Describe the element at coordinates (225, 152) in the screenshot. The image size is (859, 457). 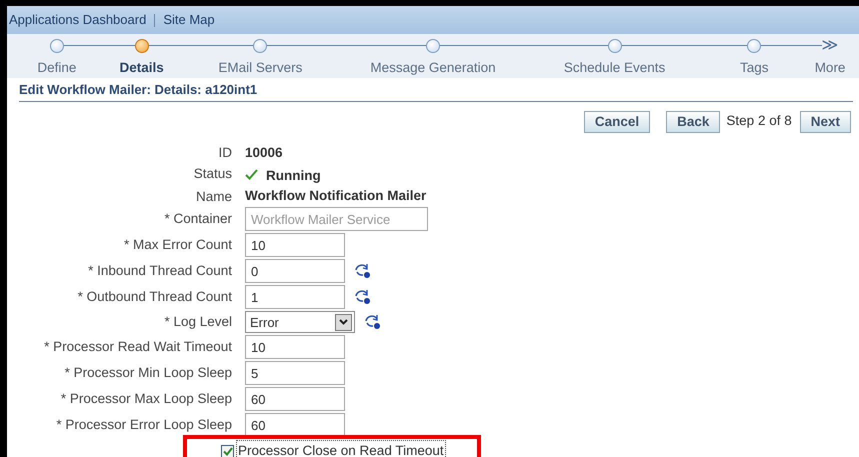
I see `field-label: ID` at that location.